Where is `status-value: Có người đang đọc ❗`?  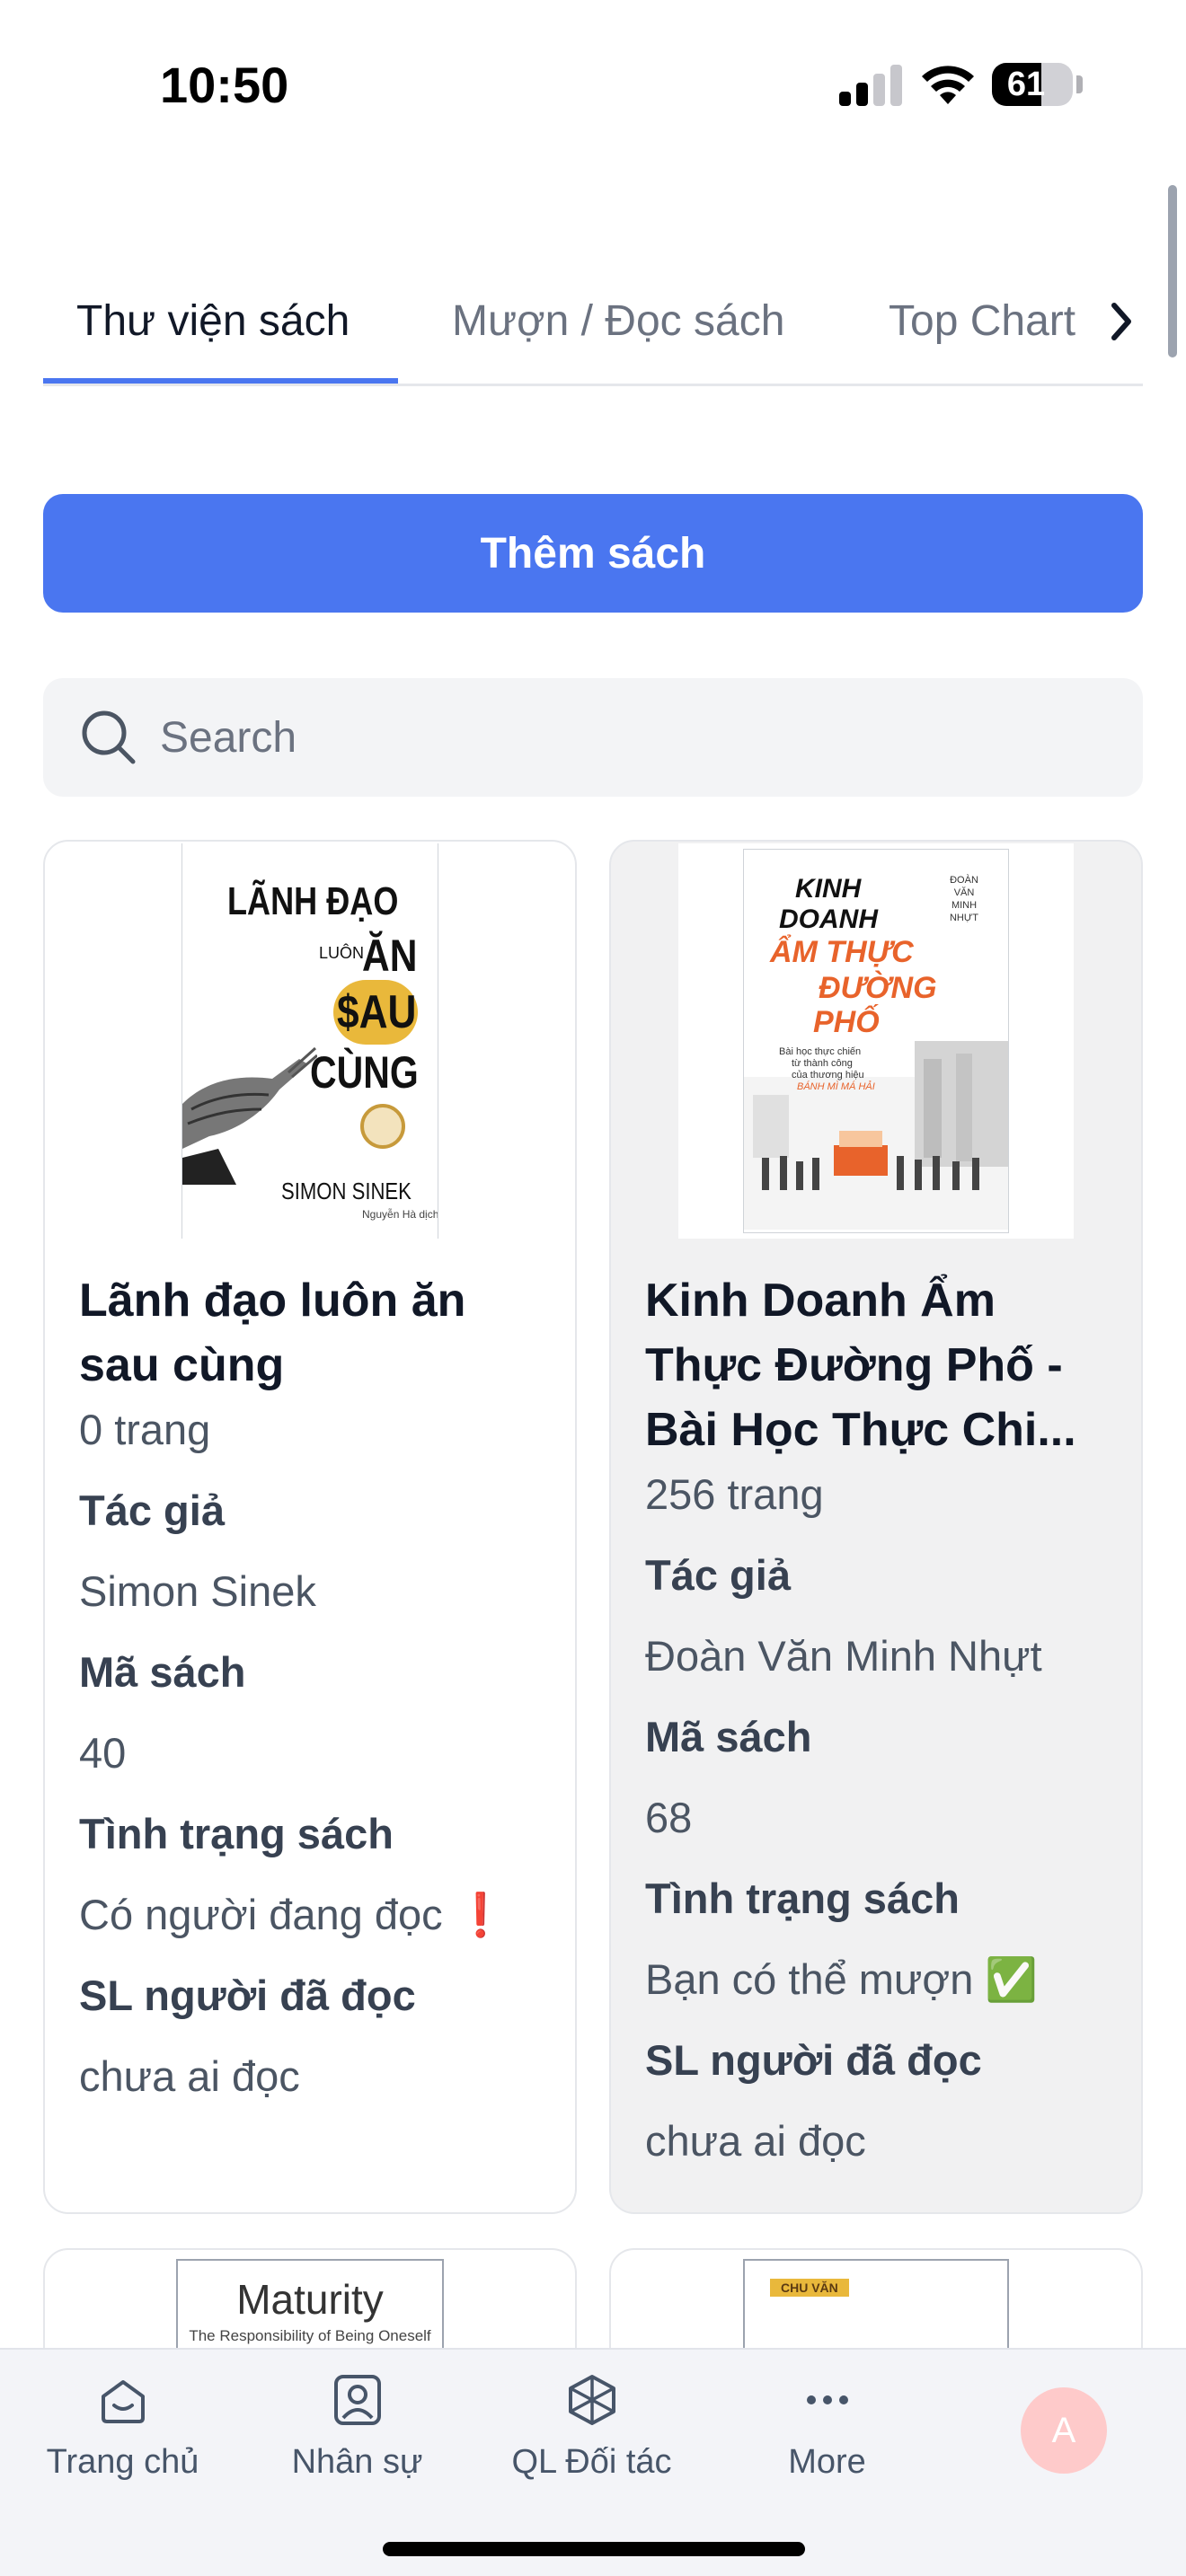
status-value: Có người đang đọc ❗ is located at coordinates (293, 1914).